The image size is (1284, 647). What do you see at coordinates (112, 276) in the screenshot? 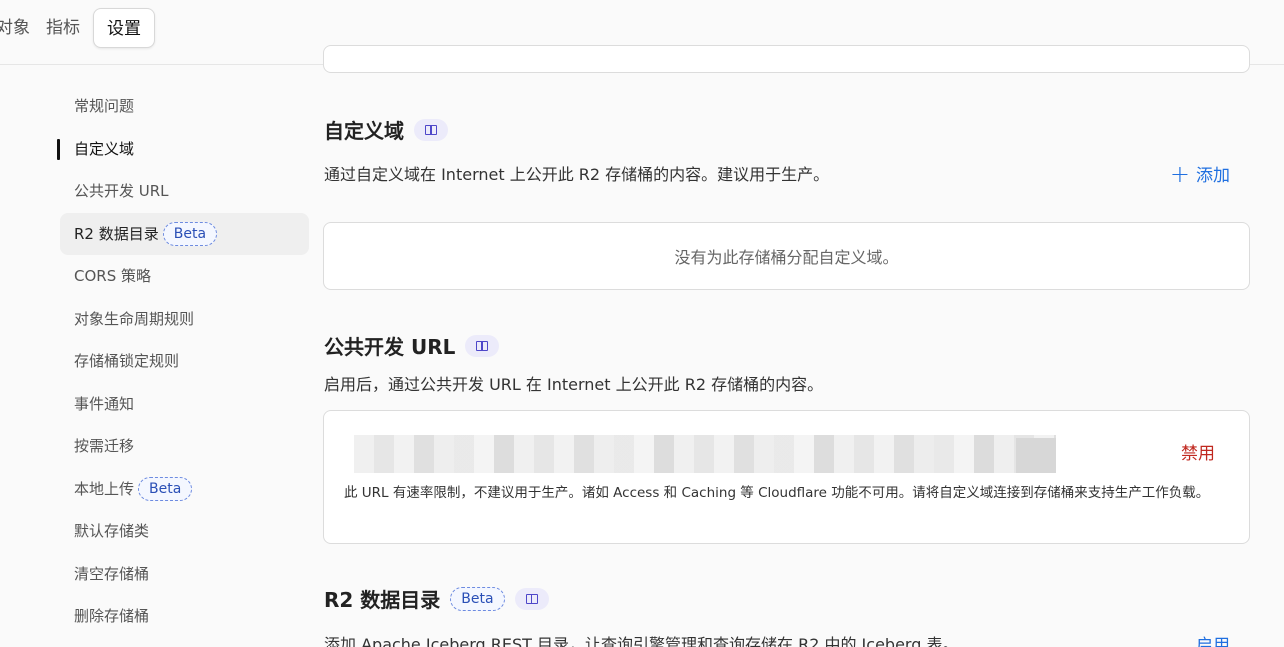
I see `sidebar-item-label: CORS 策略` at bounding box center [112, 276].